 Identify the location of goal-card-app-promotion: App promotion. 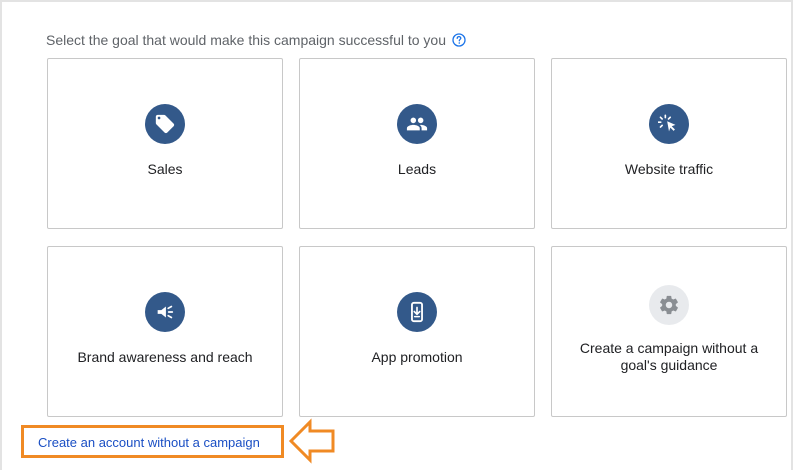
(417, 331).